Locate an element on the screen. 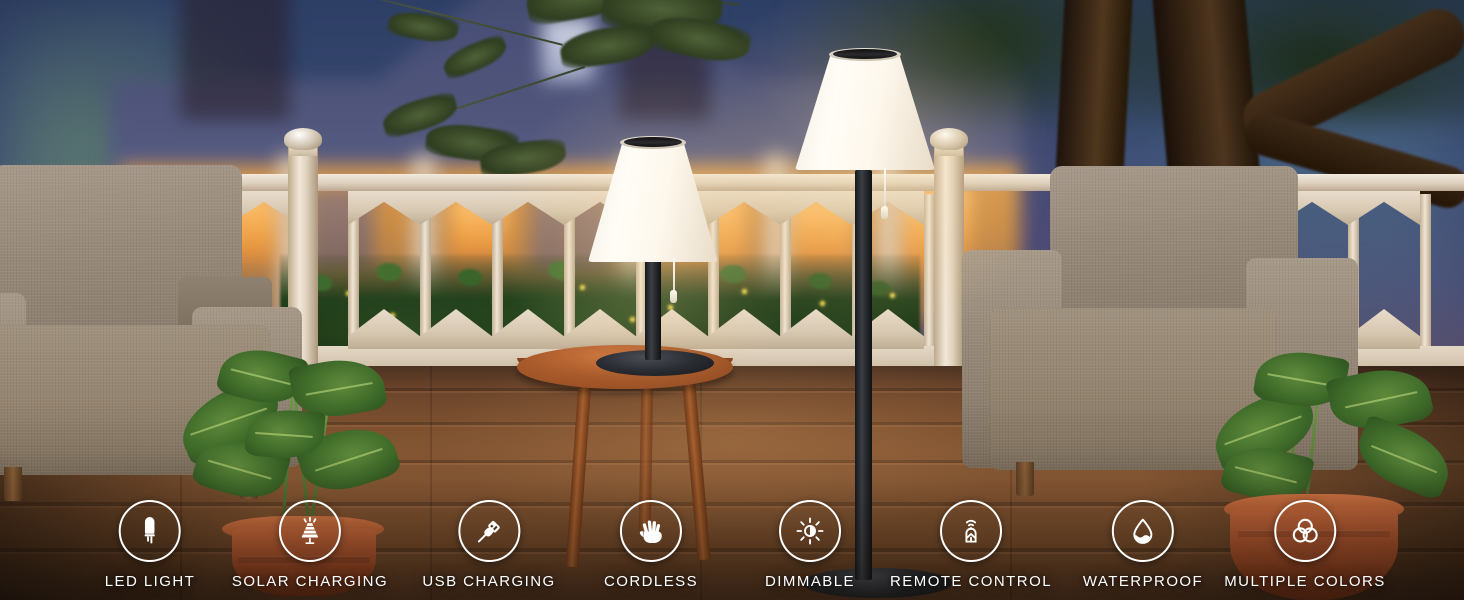  feature-label: REMOTE CONTROL is located at coordinates (971, 581).